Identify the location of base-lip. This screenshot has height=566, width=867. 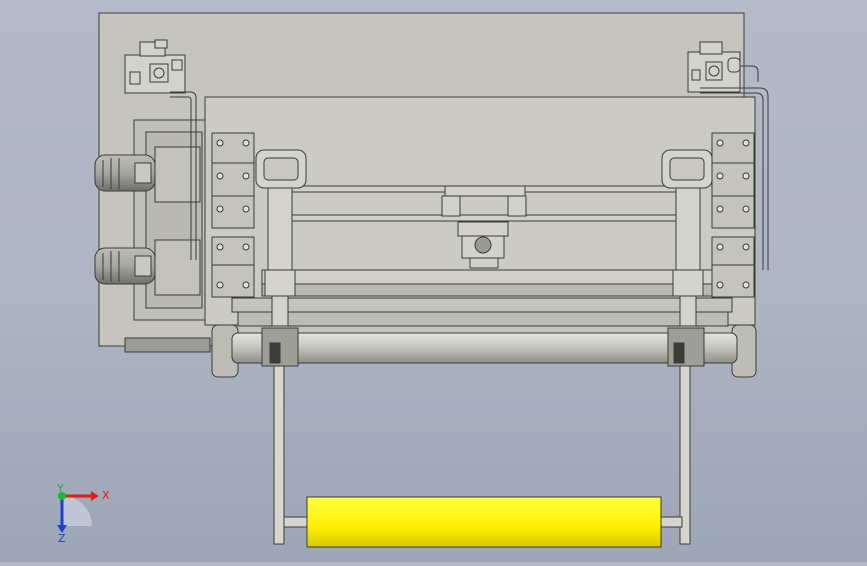
(167, 345).